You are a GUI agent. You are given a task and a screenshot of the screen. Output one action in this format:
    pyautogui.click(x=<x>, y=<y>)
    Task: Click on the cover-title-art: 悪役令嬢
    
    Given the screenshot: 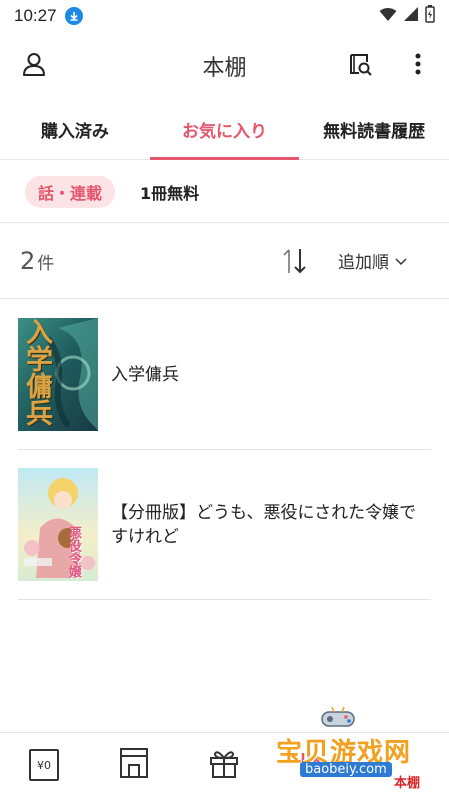 What is the action you would take?
    pyautogui.click(x=73, y=552)
    